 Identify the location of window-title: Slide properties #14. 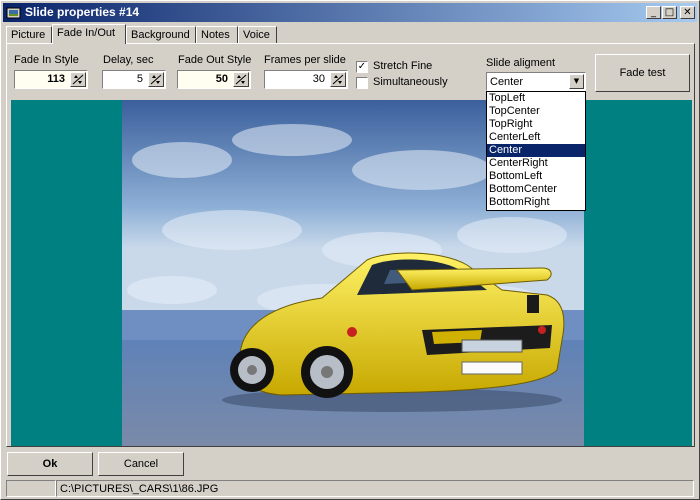
(82, 12).